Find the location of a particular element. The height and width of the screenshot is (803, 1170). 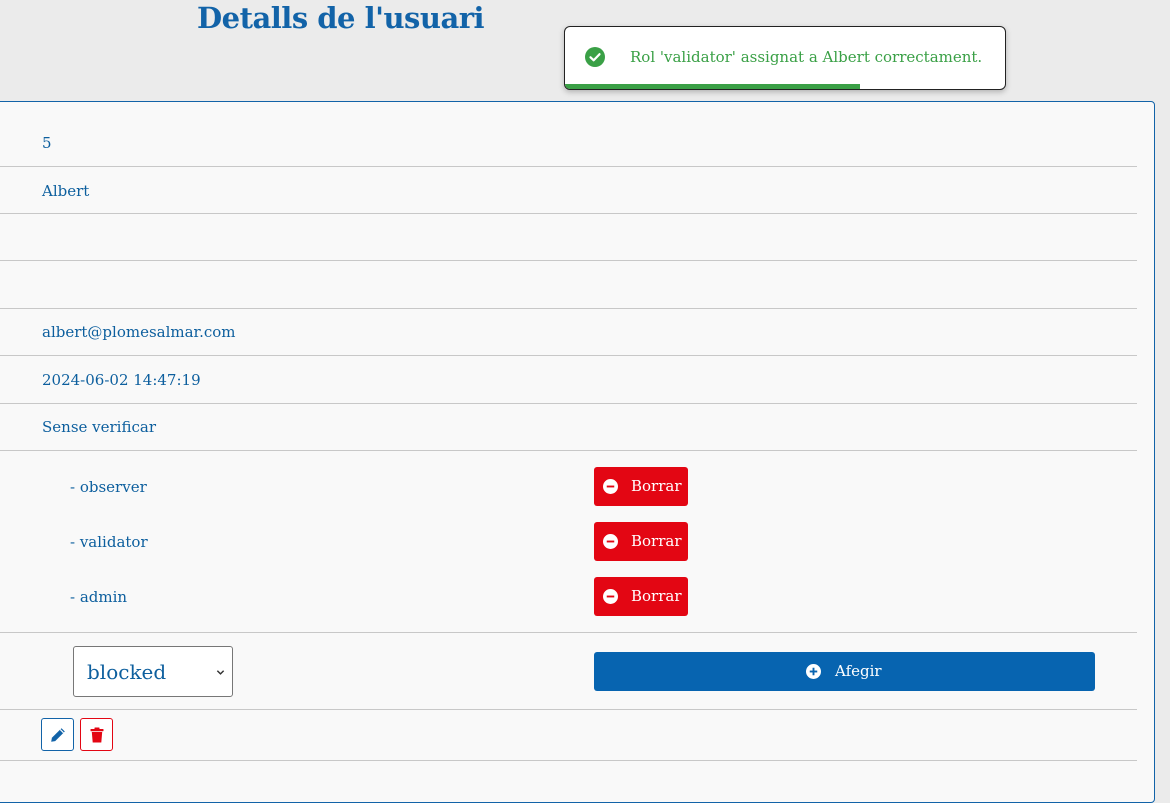

remove-role-observer-button: Borrar is located at coordinates (641, 486).